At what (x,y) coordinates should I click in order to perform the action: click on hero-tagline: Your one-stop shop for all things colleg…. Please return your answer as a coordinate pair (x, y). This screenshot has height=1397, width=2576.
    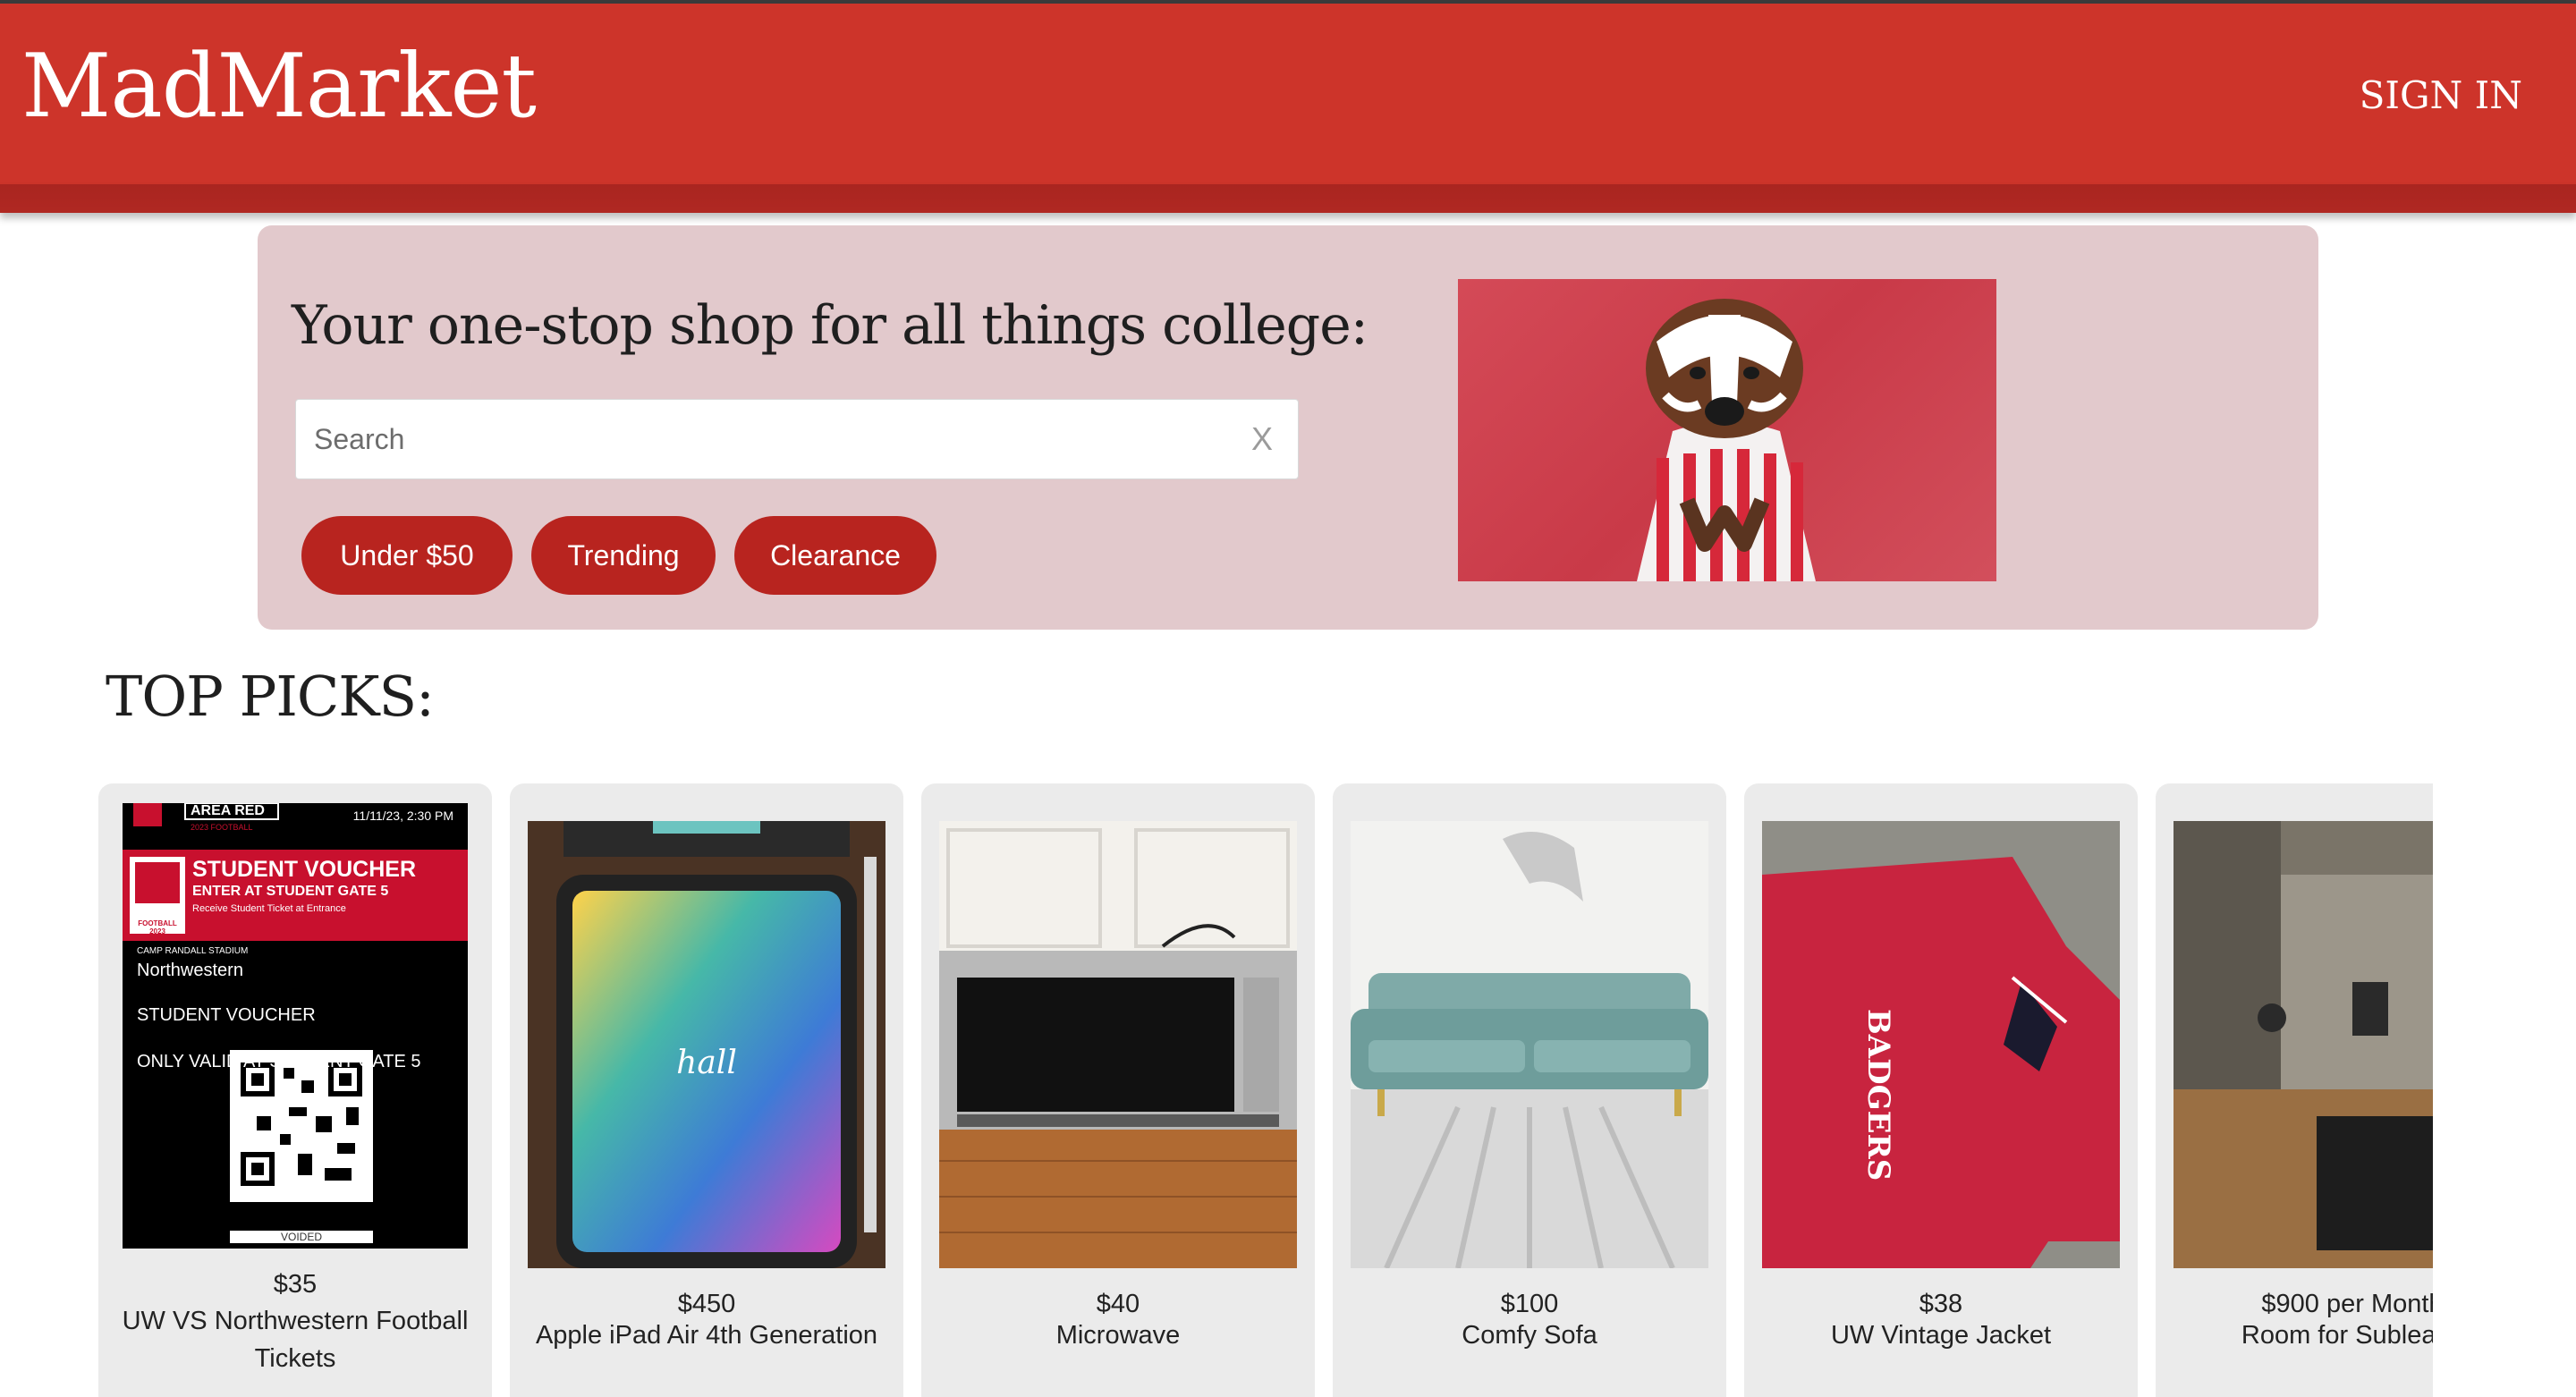
    Looking at the image, I should click on (830, 325).